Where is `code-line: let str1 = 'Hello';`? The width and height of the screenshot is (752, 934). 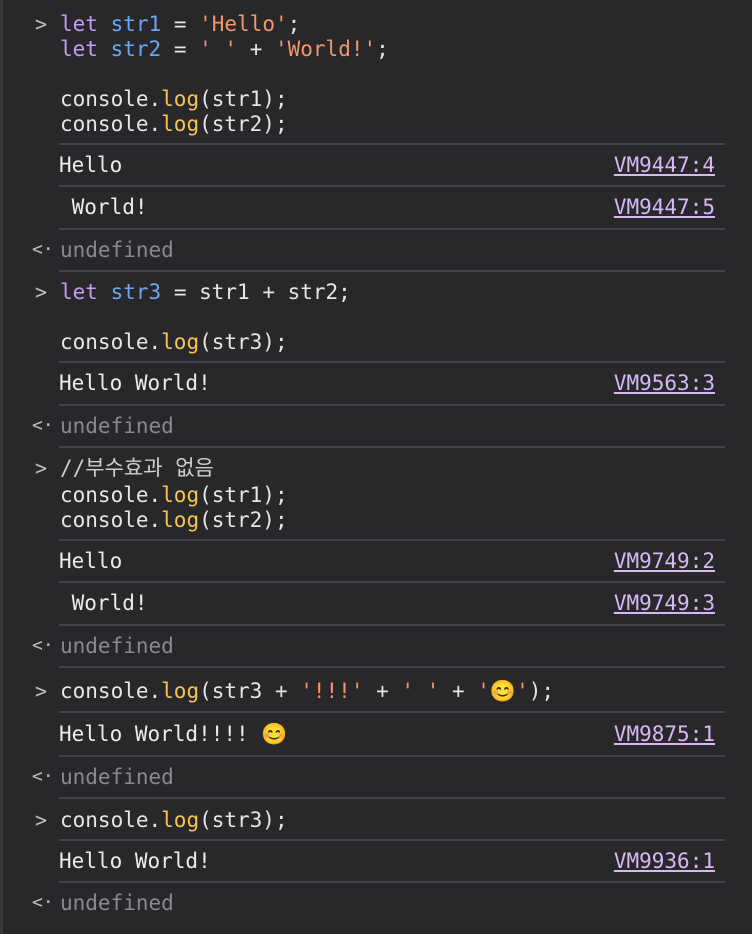 code-line: let str1 = 'Hello'; is located at coordinates (180, 24).